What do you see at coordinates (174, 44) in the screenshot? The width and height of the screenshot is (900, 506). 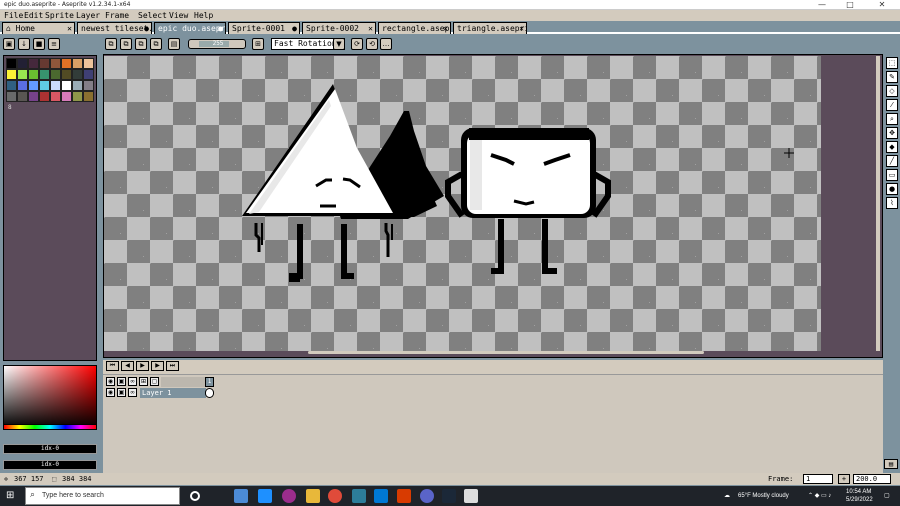 I see `mask-icon: ▤` at bounding box center [174, 44].